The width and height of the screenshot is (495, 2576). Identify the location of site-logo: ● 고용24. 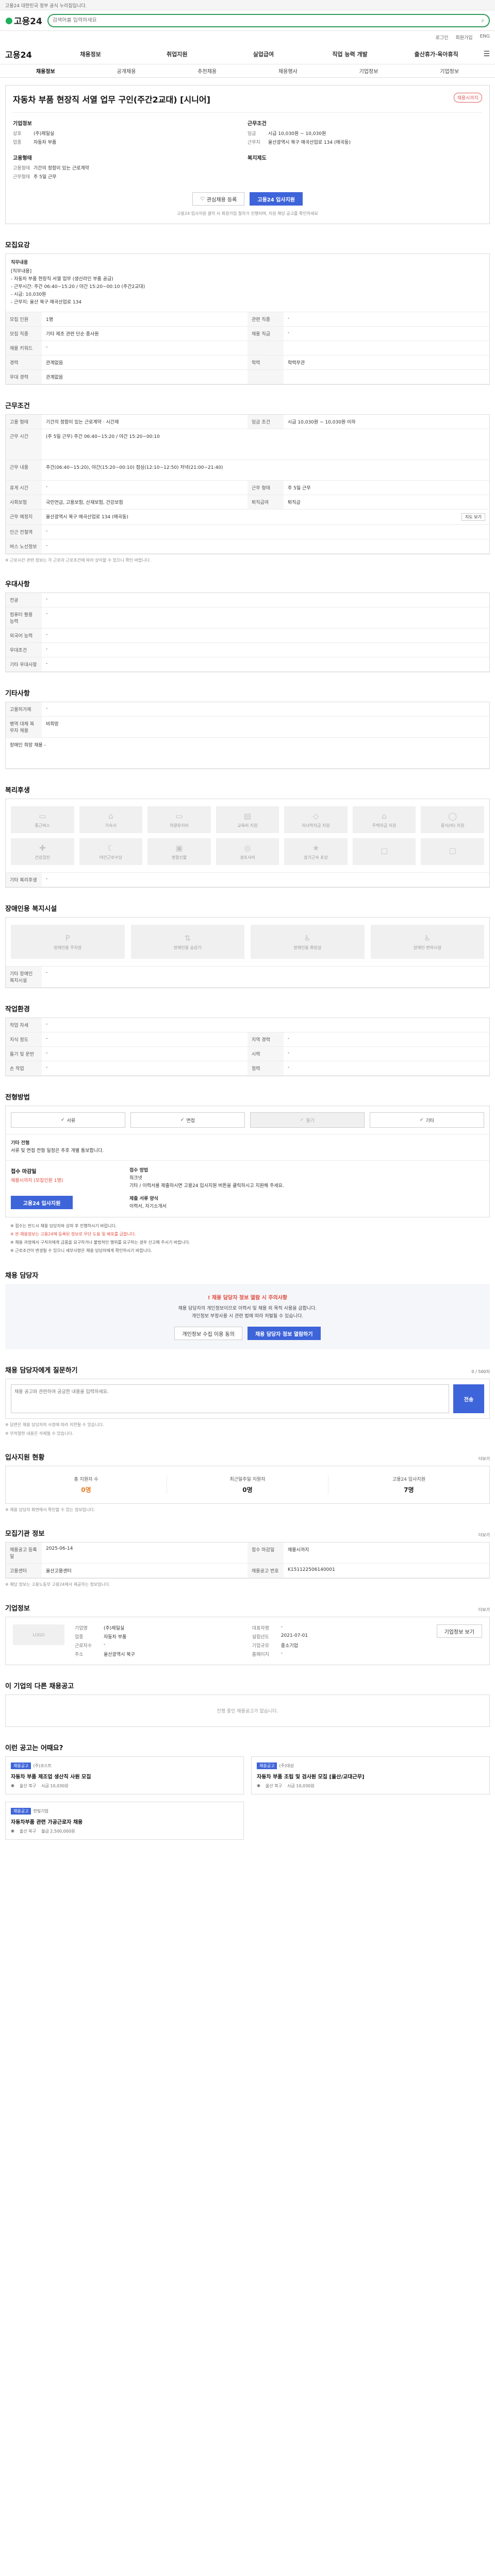
(23, 20).